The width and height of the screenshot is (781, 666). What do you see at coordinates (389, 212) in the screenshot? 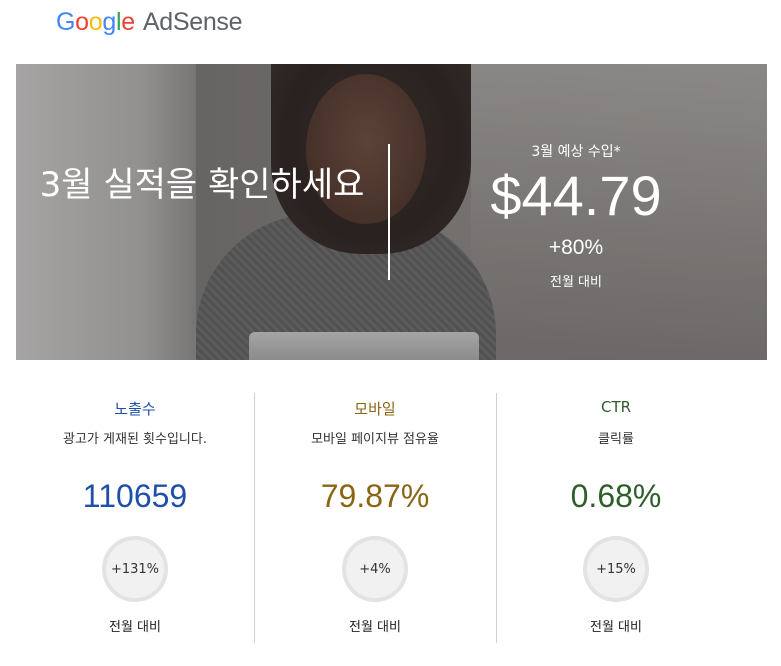
I see `hero-divider` at bounding box center [389, 212].